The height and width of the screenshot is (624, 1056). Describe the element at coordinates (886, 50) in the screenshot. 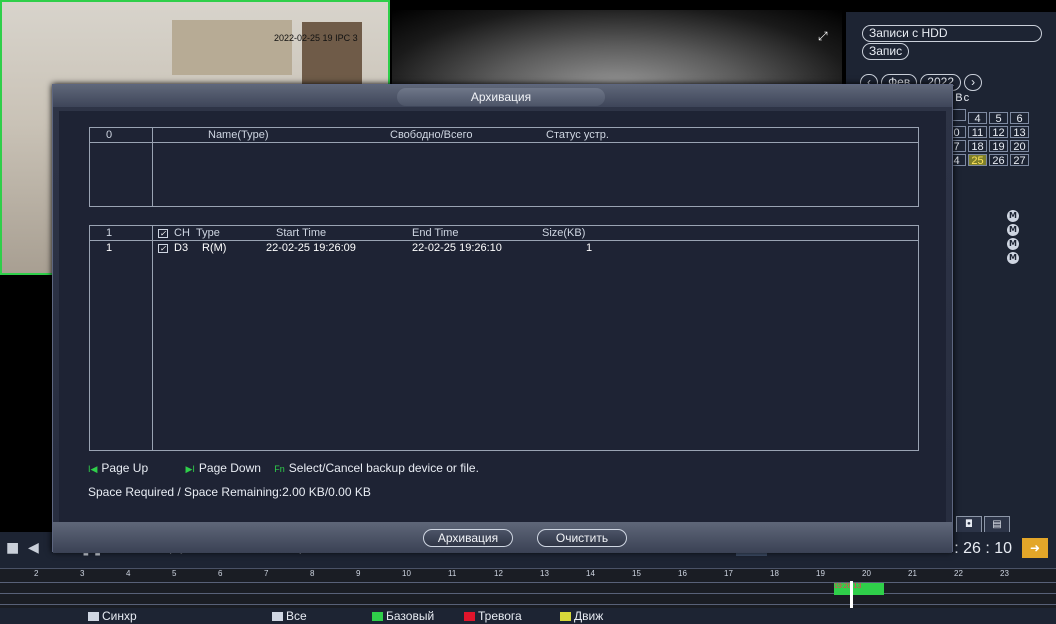

I see `record-type-select: Запис` at that location.